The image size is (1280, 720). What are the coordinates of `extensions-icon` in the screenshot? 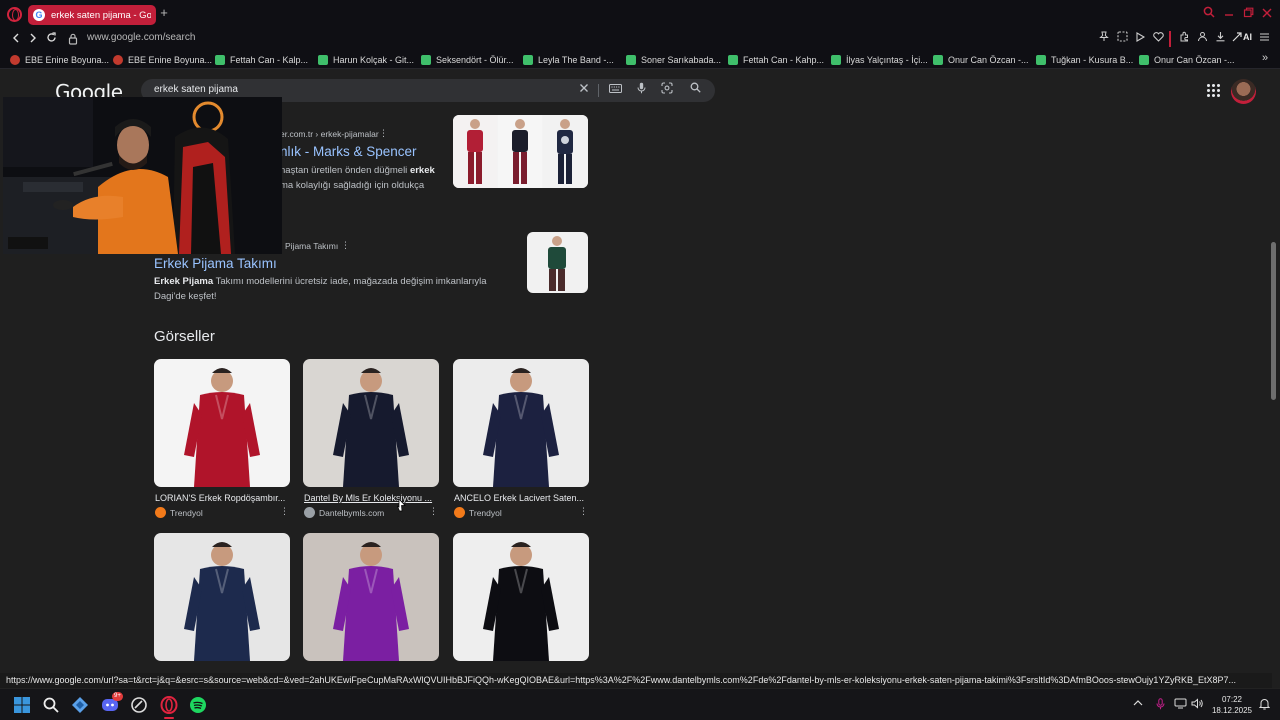 It's located at (1184, 39).